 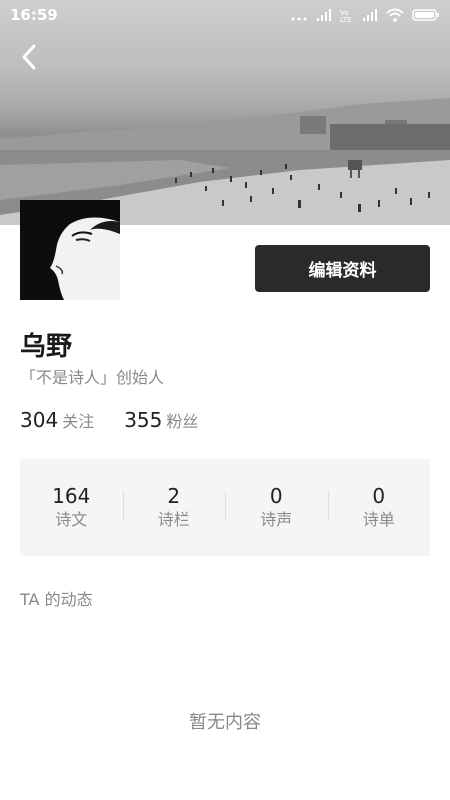 What do you see at coordinates (182, 421) in the screenshot?
I see `followers-label: 粉丝` at bounding box center [182, 421].